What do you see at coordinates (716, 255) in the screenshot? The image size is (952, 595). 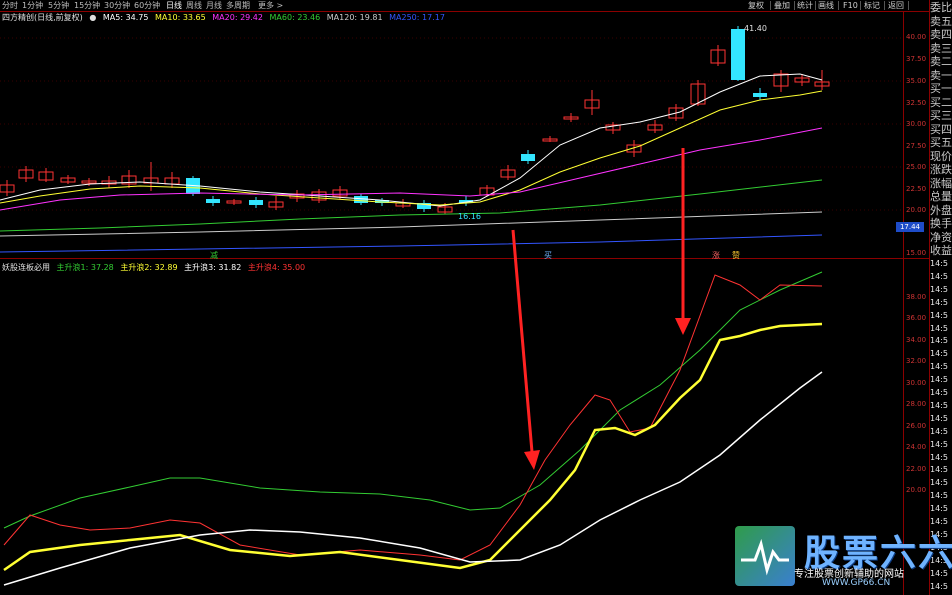 I see `event-badge: 涨` at bounding box center [716, 255].